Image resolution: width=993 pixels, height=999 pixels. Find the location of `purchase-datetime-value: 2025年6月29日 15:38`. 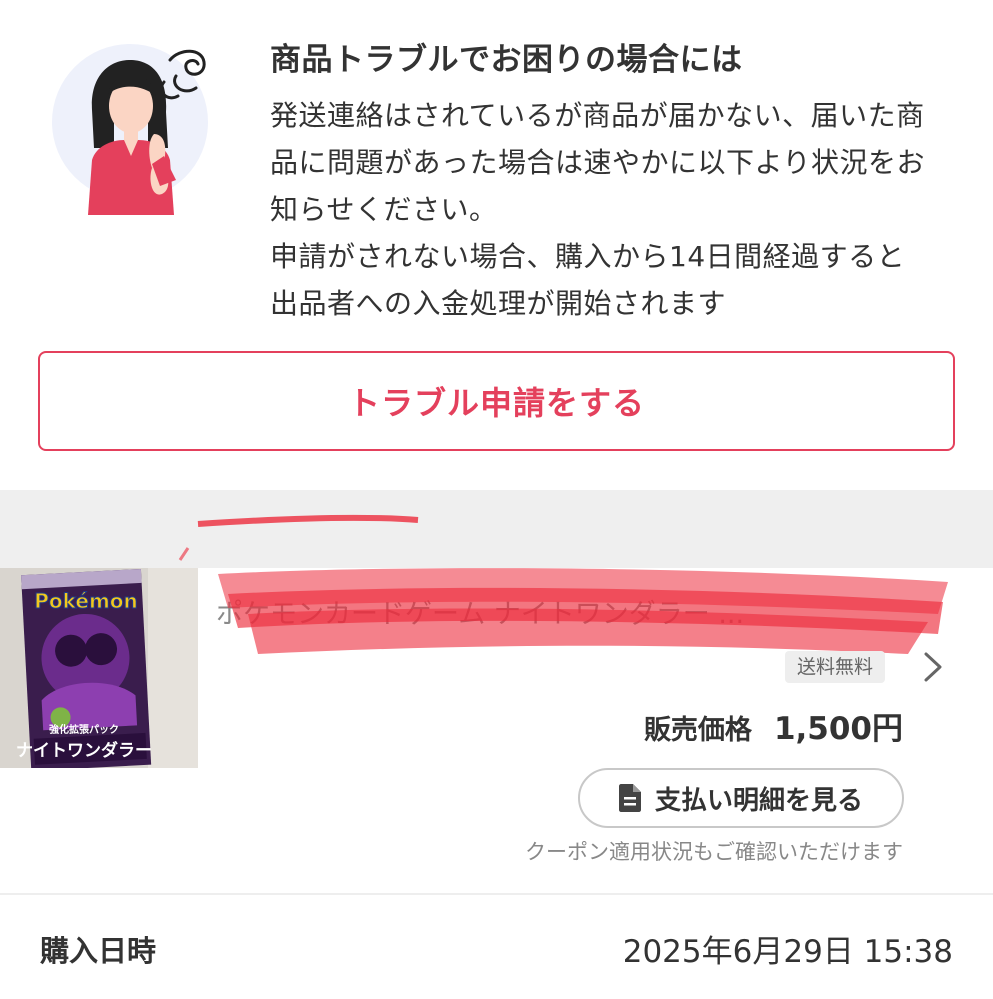

purchase-datetime-value: 2025年6月29日 15:38 is located at coordinates (787, 952).